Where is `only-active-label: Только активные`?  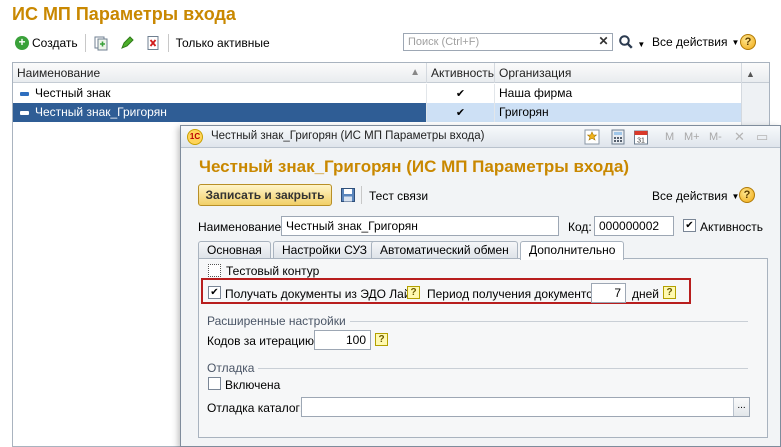
only-active-label: Только активные is located at coordinates (222, 43).